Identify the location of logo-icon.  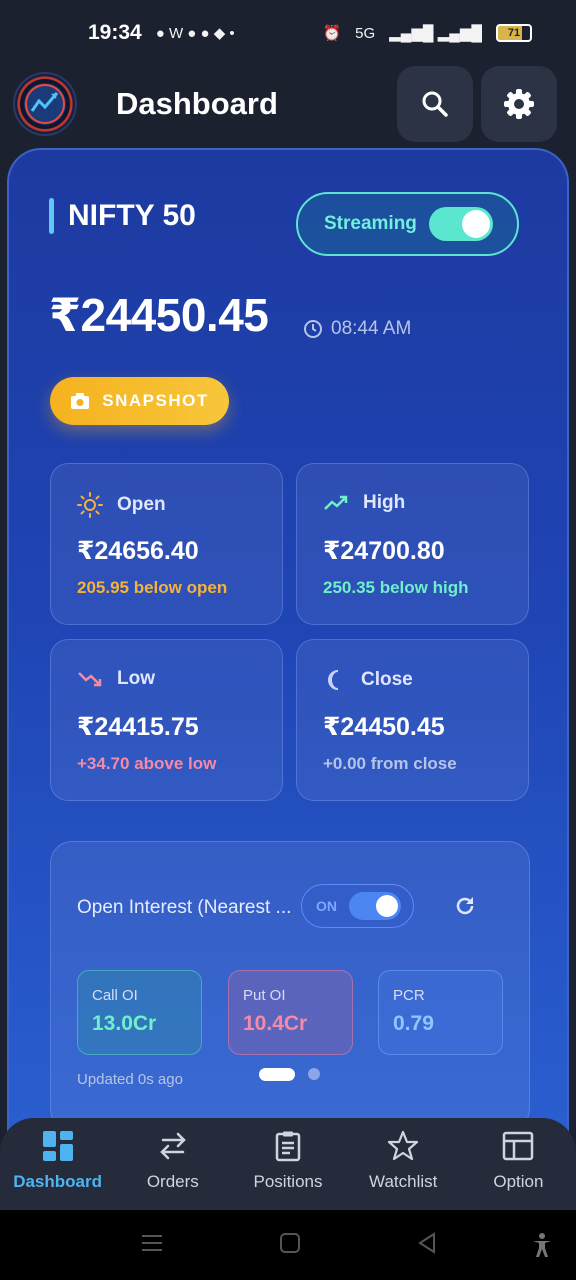
(45, 104).